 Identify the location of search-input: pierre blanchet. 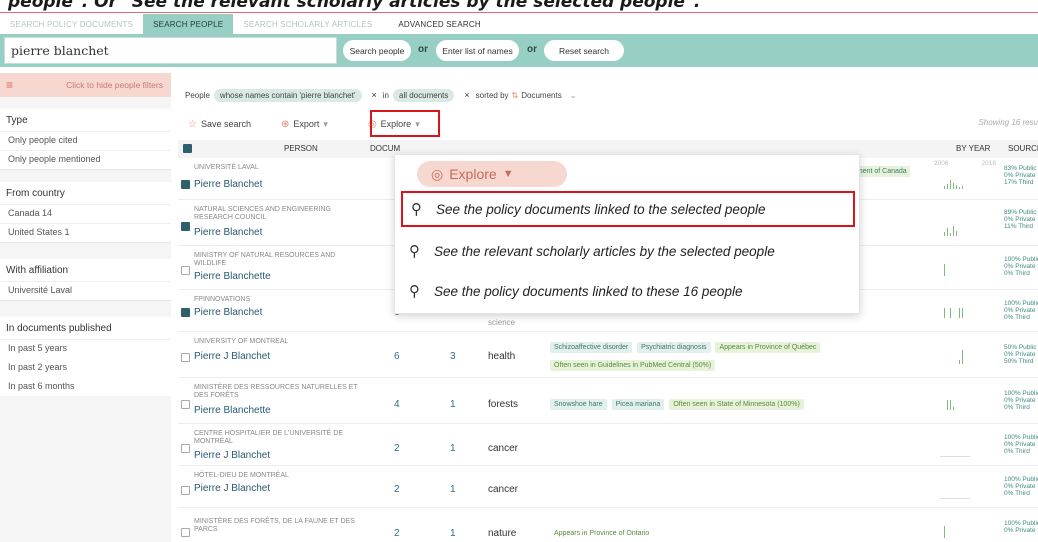
(170, 50).